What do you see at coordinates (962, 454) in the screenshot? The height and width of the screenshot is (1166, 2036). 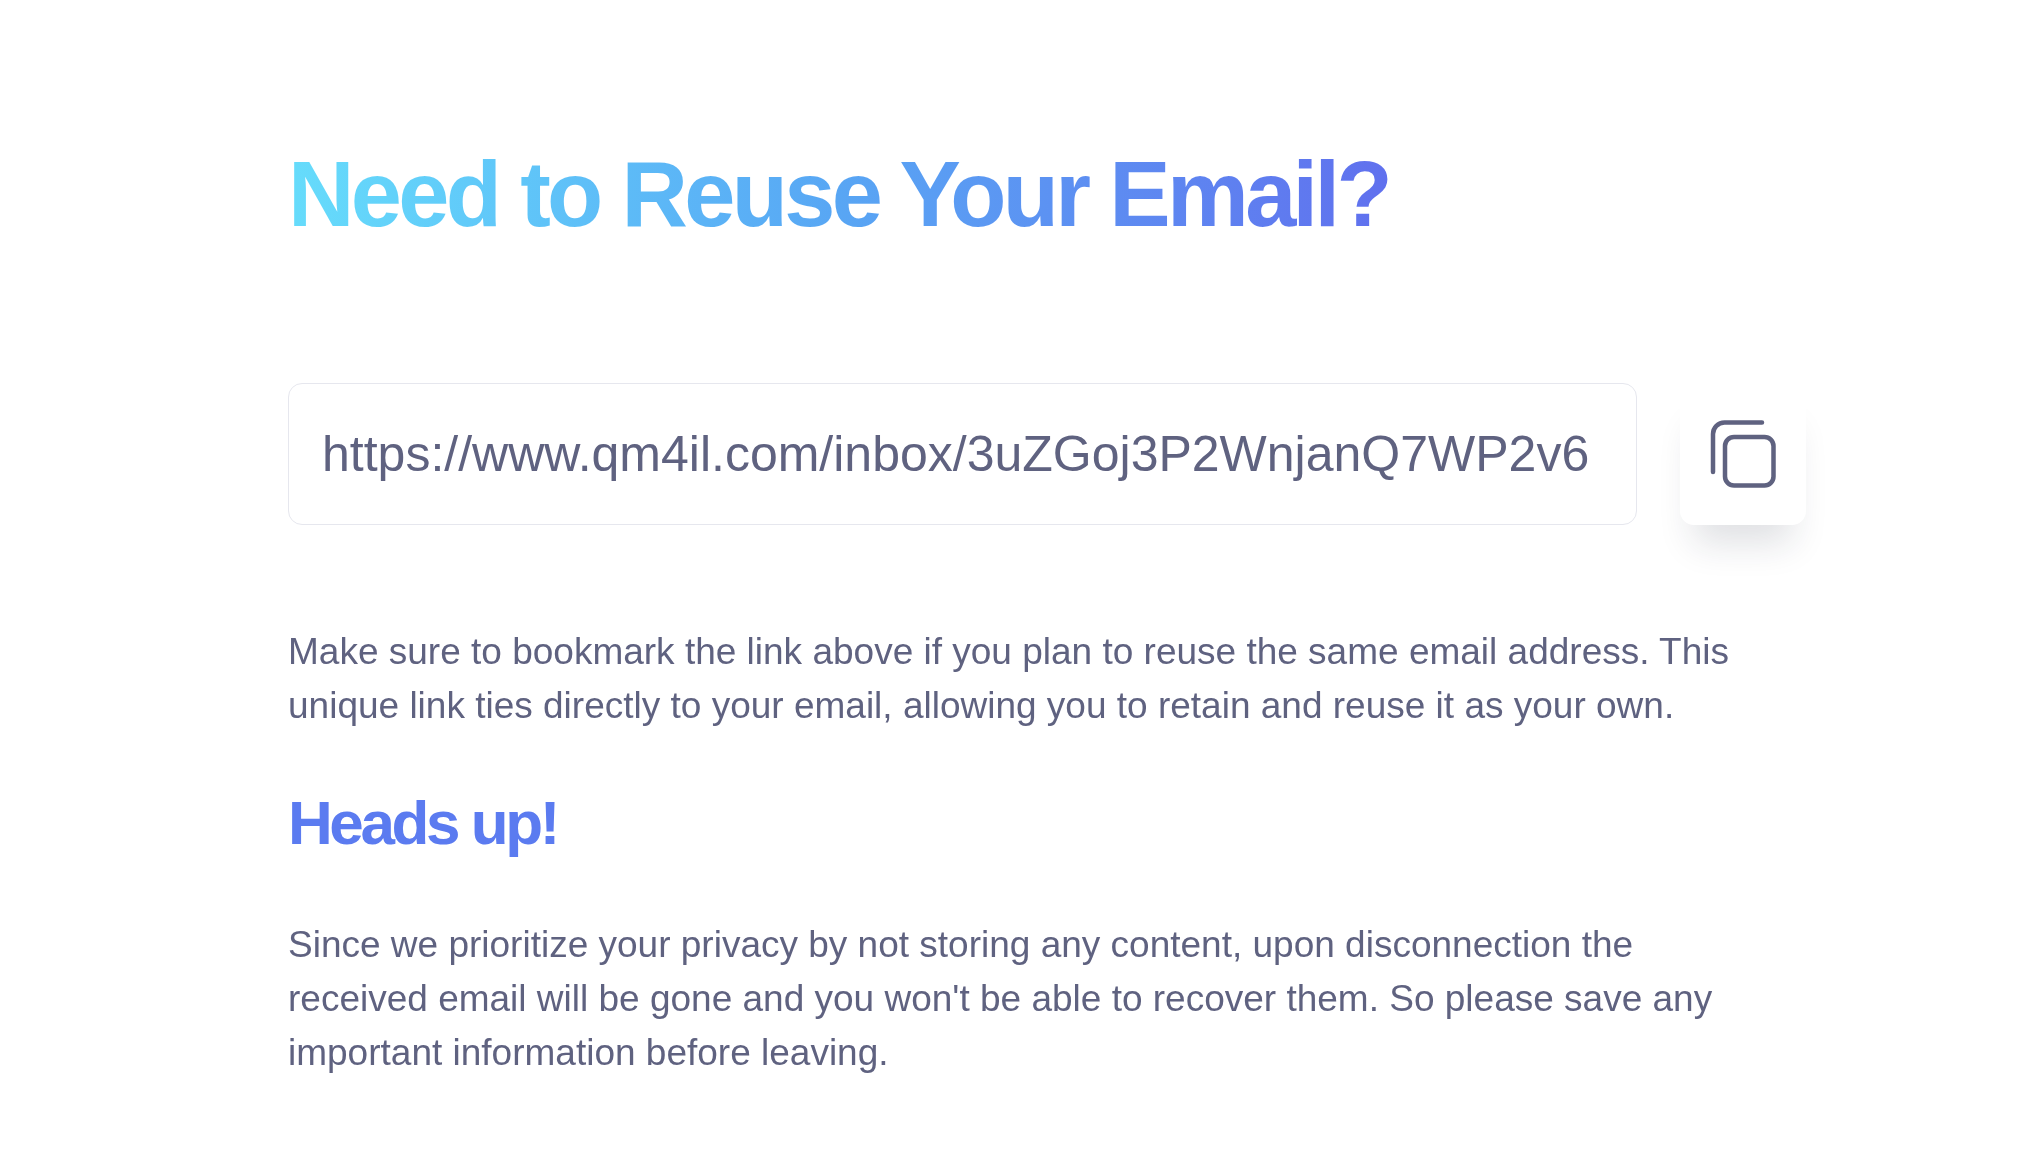 I see `link-field: https://www.qm4il.com/inbox/3uZGoj3P2WnjanQ7WP2v6` at bounding box center [962, 454].